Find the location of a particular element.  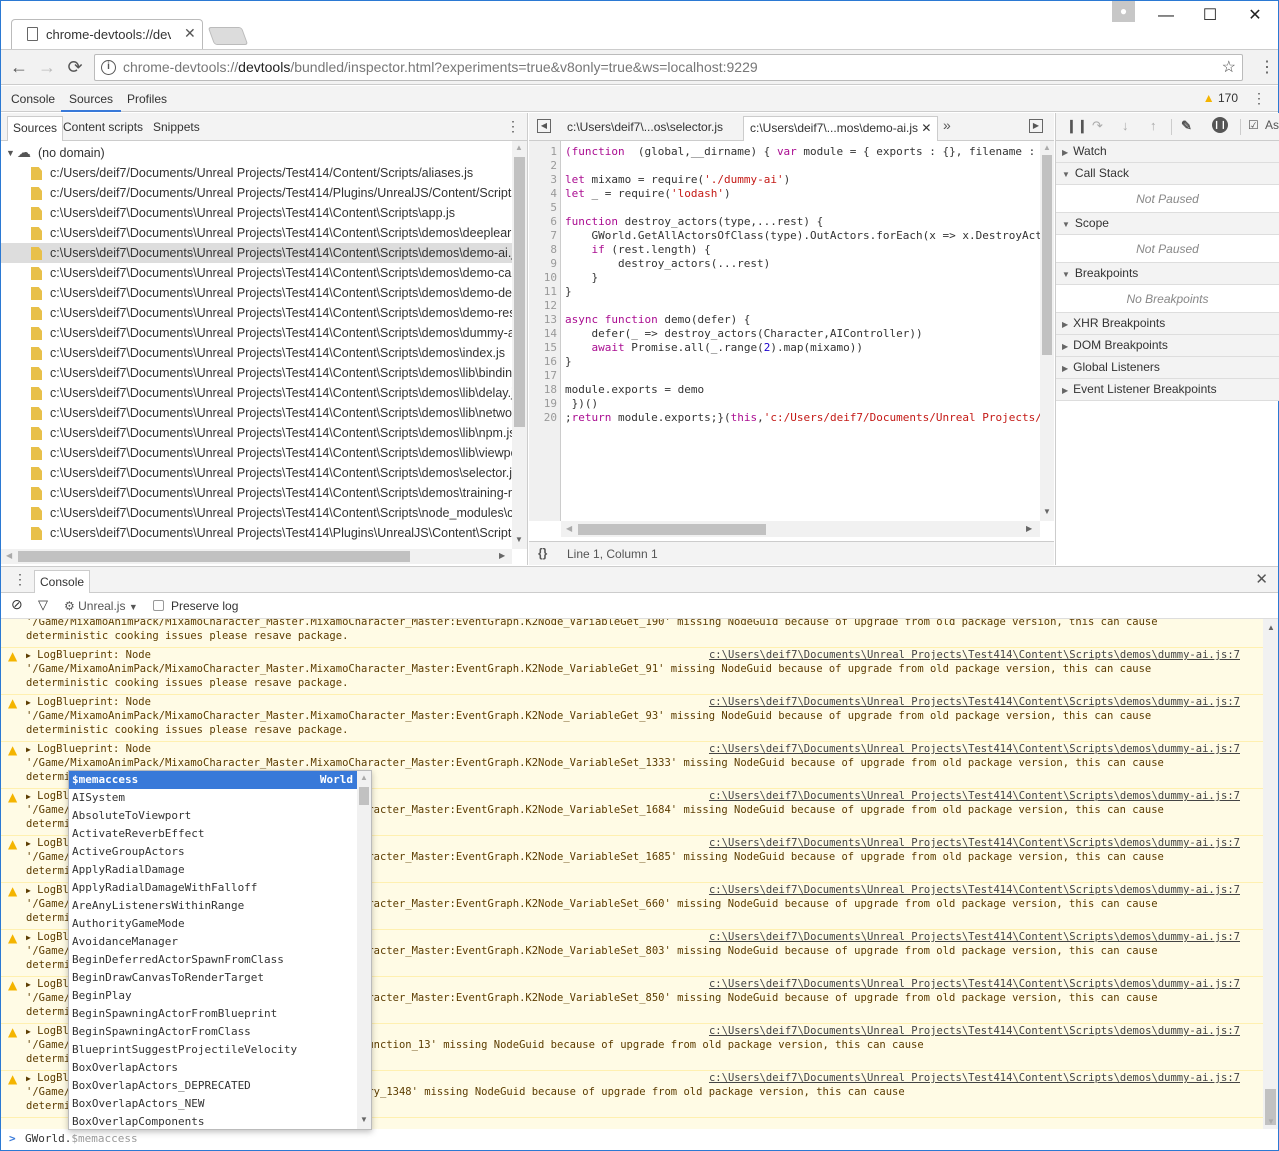

autocomplete-scrollbar: ▲ ▼ is located at coordinates (364, 950).